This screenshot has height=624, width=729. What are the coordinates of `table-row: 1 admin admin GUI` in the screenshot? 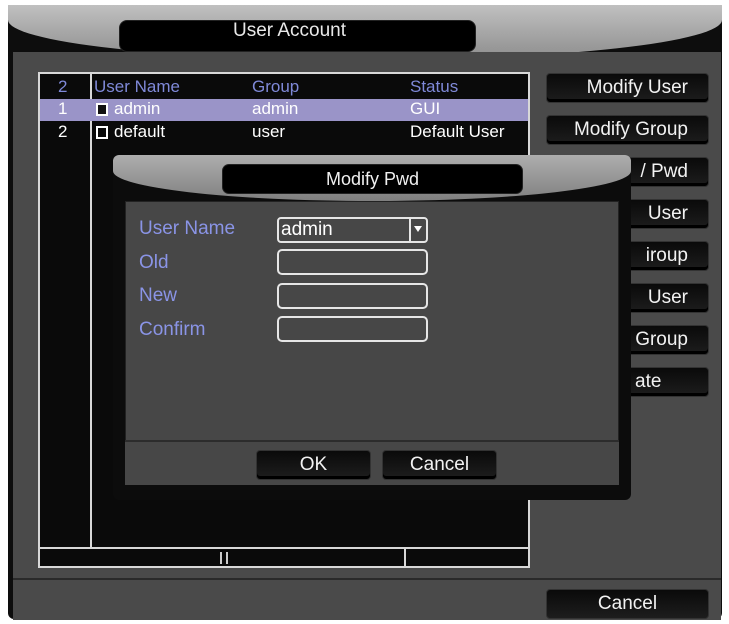 It's located at (284, 110).